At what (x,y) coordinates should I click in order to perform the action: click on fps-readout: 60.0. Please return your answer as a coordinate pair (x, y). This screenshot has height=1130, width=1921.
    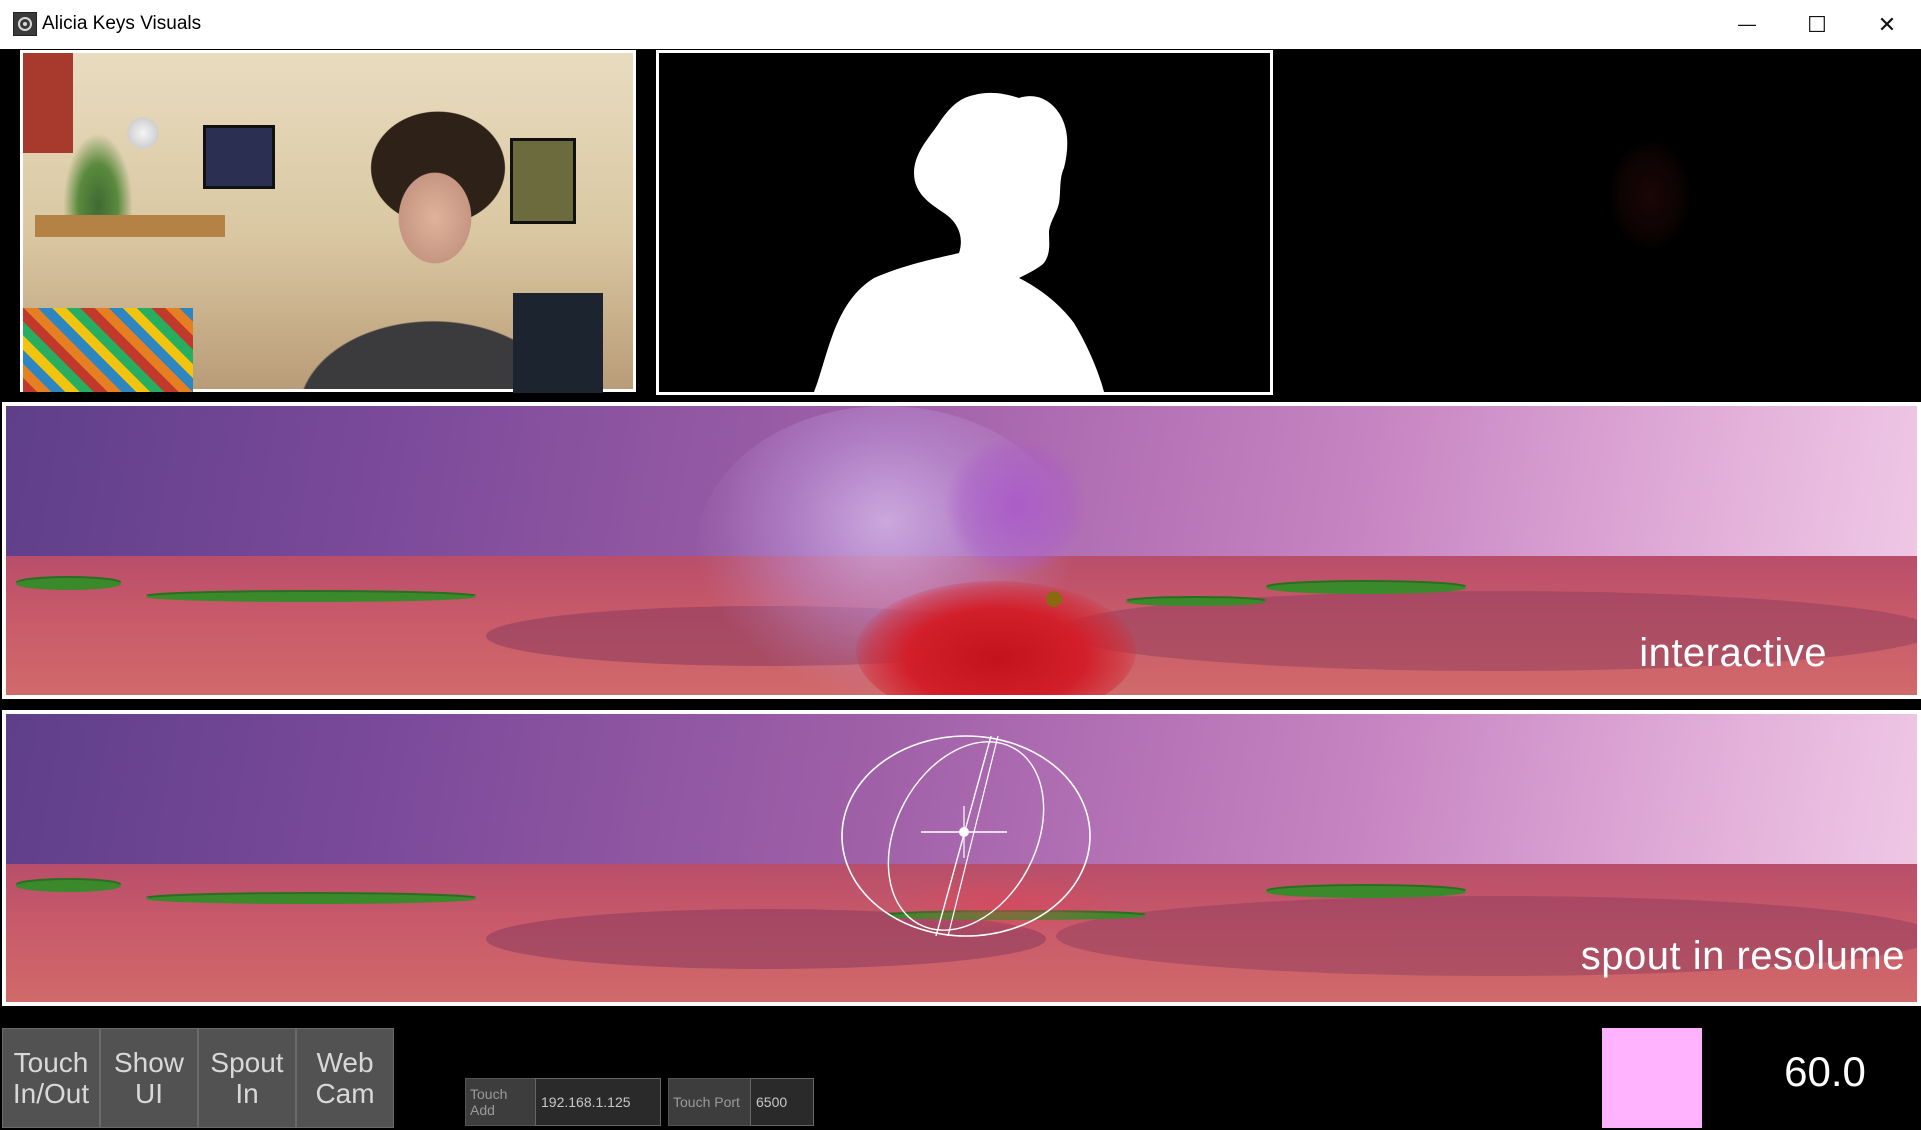
    Looking at the image, I should click on (1825, 1071).